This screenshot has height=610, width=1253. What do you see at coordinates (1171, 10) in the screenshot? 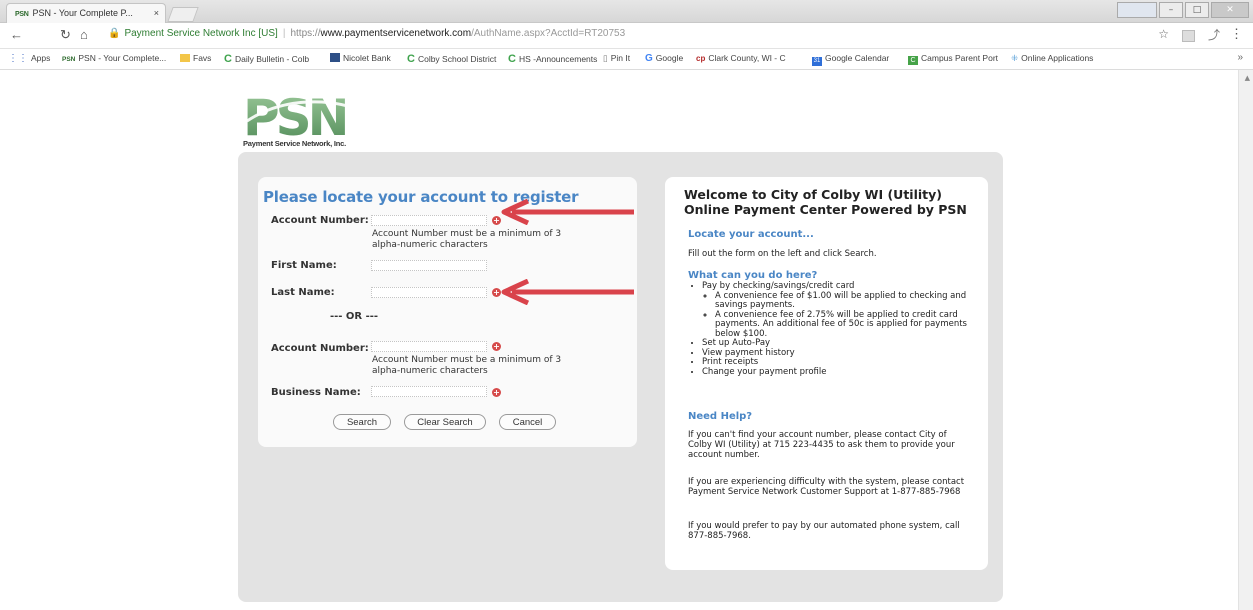
I see `minimize-button: –` at bounding box center [1171, 10].